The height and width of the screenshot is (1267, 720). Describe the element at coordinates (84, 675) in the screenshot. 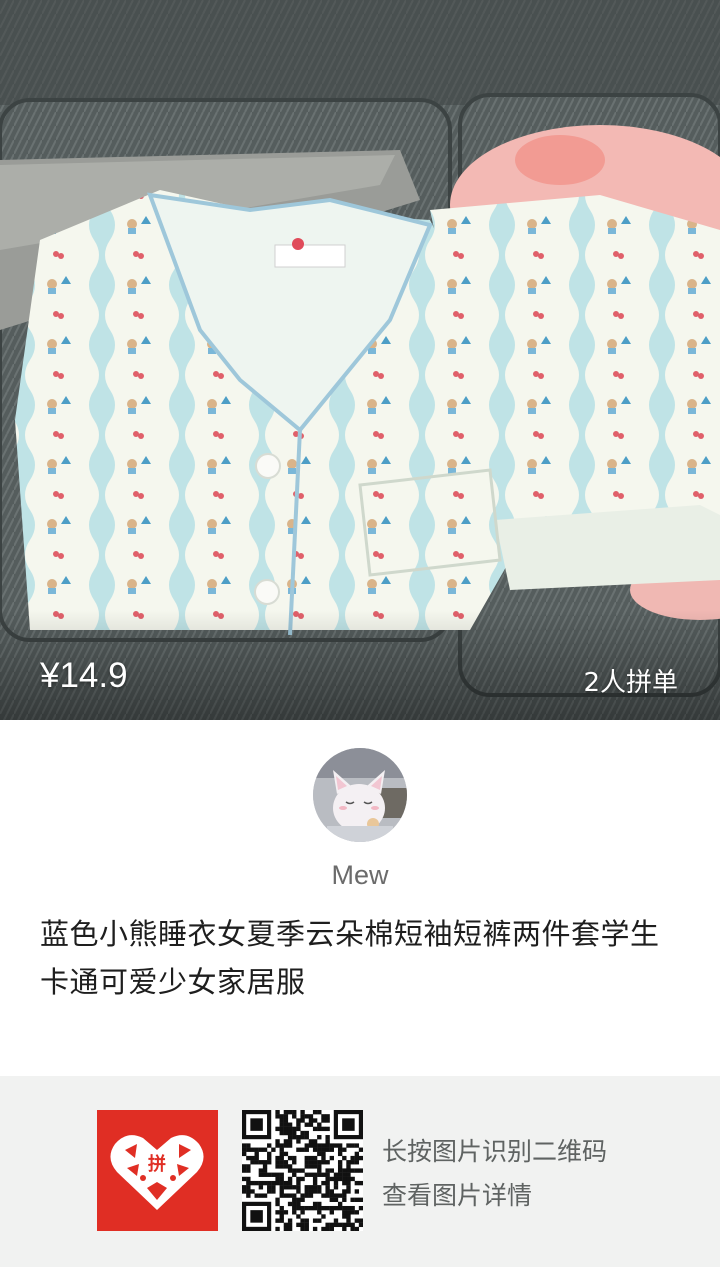

I see `price-label: ¥14.9` at that location.